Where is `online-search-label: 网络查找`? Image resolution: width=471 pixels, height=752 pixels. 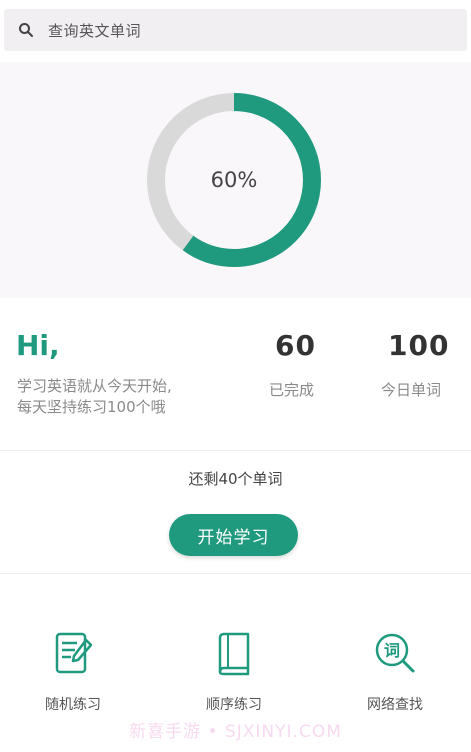 online-search-label: 网络查找 is located at coordinates (395, 705).